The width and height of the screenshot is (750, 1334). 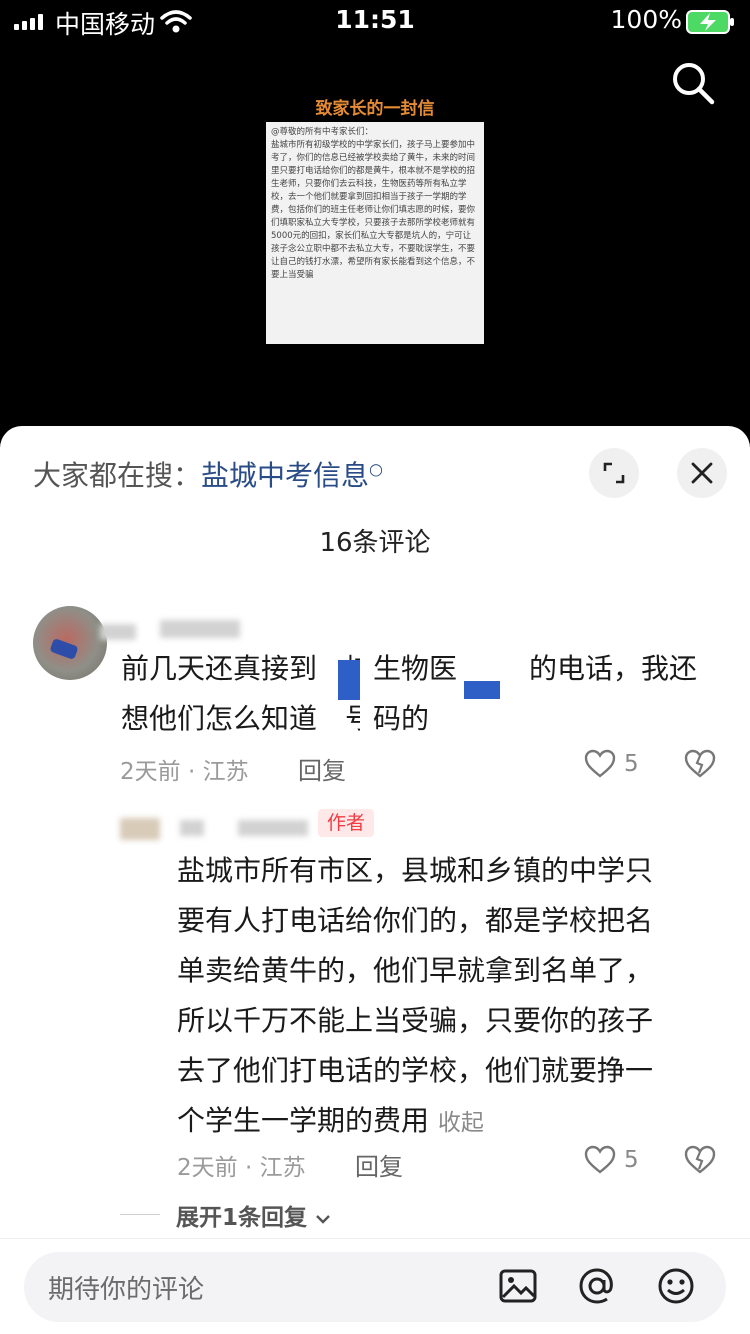 I want to click on comment-line: 个学生一学期的费用 收起, so click(x=415, y=1122).